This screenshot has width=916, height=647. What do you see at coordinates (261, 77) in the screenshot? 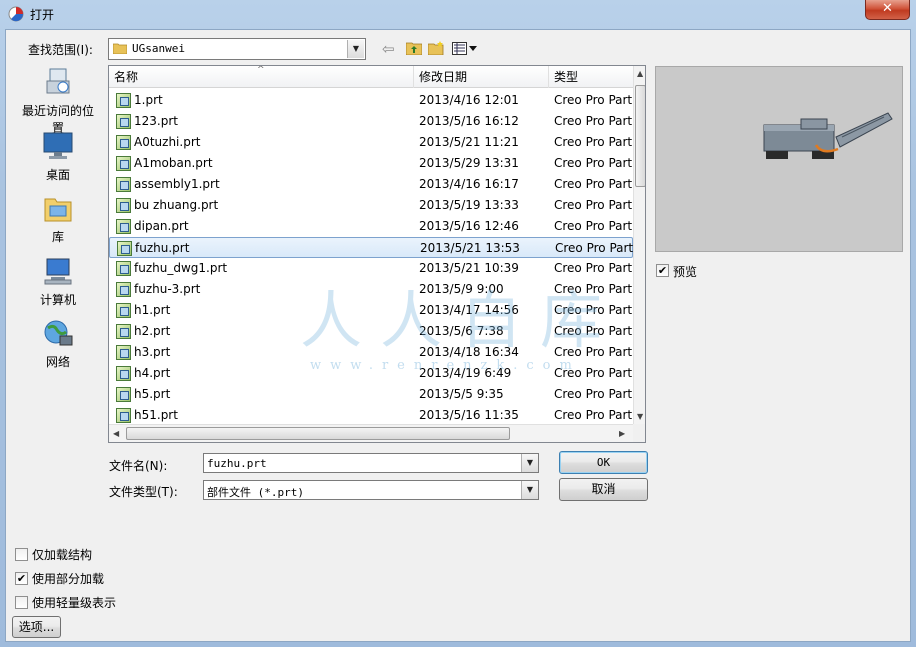
I see `column-header-name: 名称 ^` at bounding box center [261, 77].